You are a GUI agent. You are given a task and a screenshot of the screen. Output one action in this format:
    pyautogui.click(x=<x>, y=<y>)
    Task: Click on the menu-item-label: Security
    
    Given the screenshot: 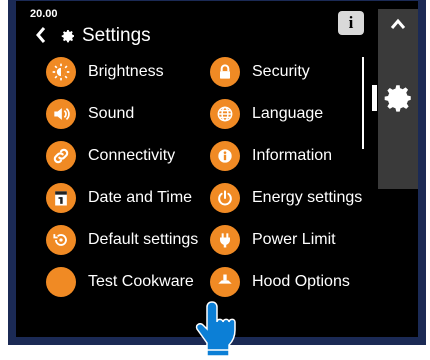 What is the action you would take?
    pyautogui.click(x=281, y=71)
    